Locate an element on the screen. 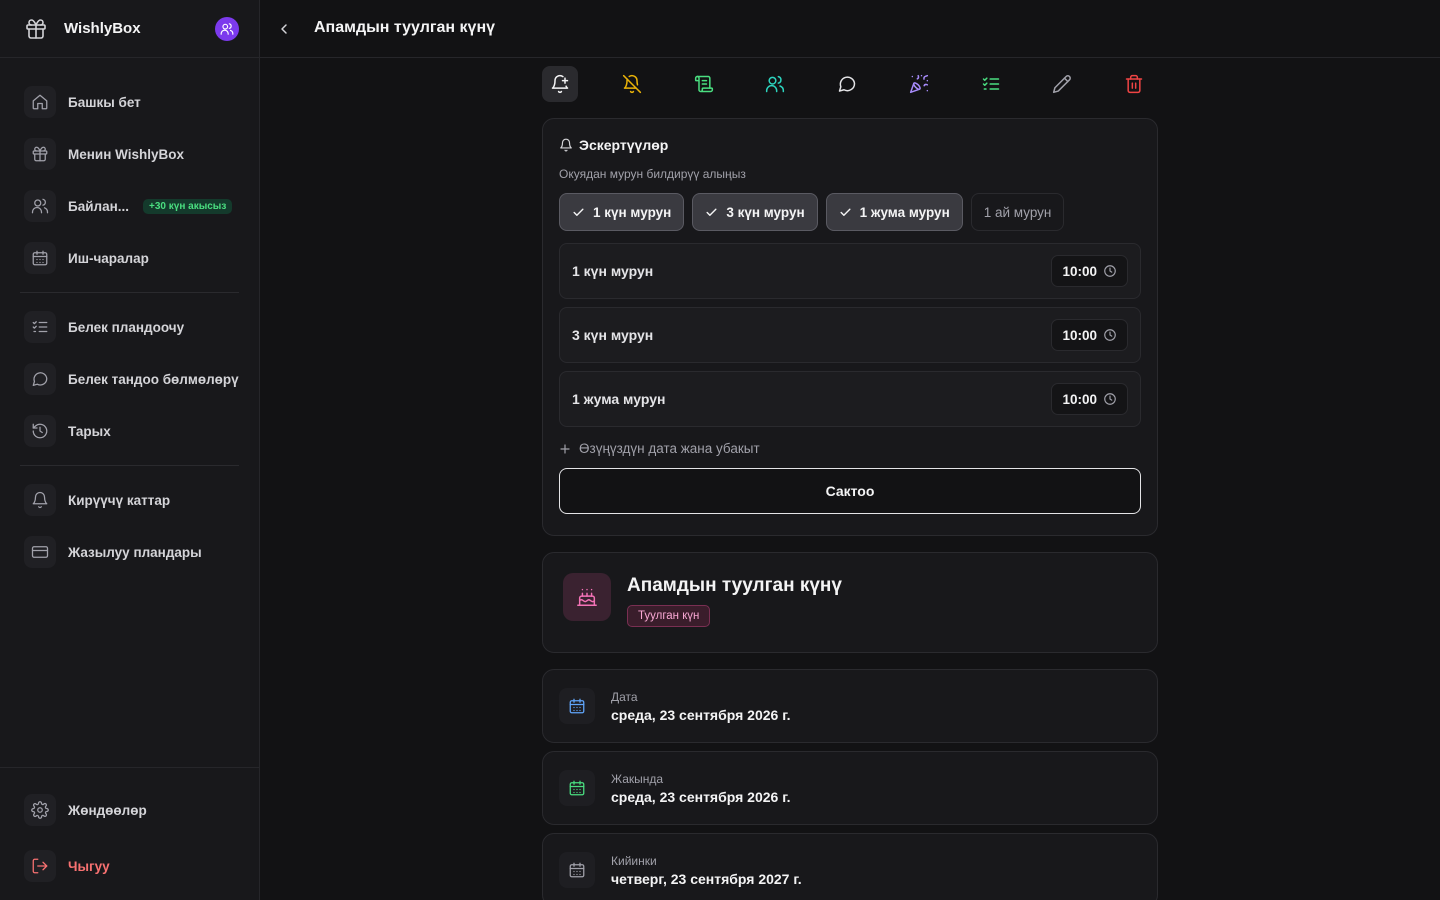  chat-button is located at coordinates (847, 84).